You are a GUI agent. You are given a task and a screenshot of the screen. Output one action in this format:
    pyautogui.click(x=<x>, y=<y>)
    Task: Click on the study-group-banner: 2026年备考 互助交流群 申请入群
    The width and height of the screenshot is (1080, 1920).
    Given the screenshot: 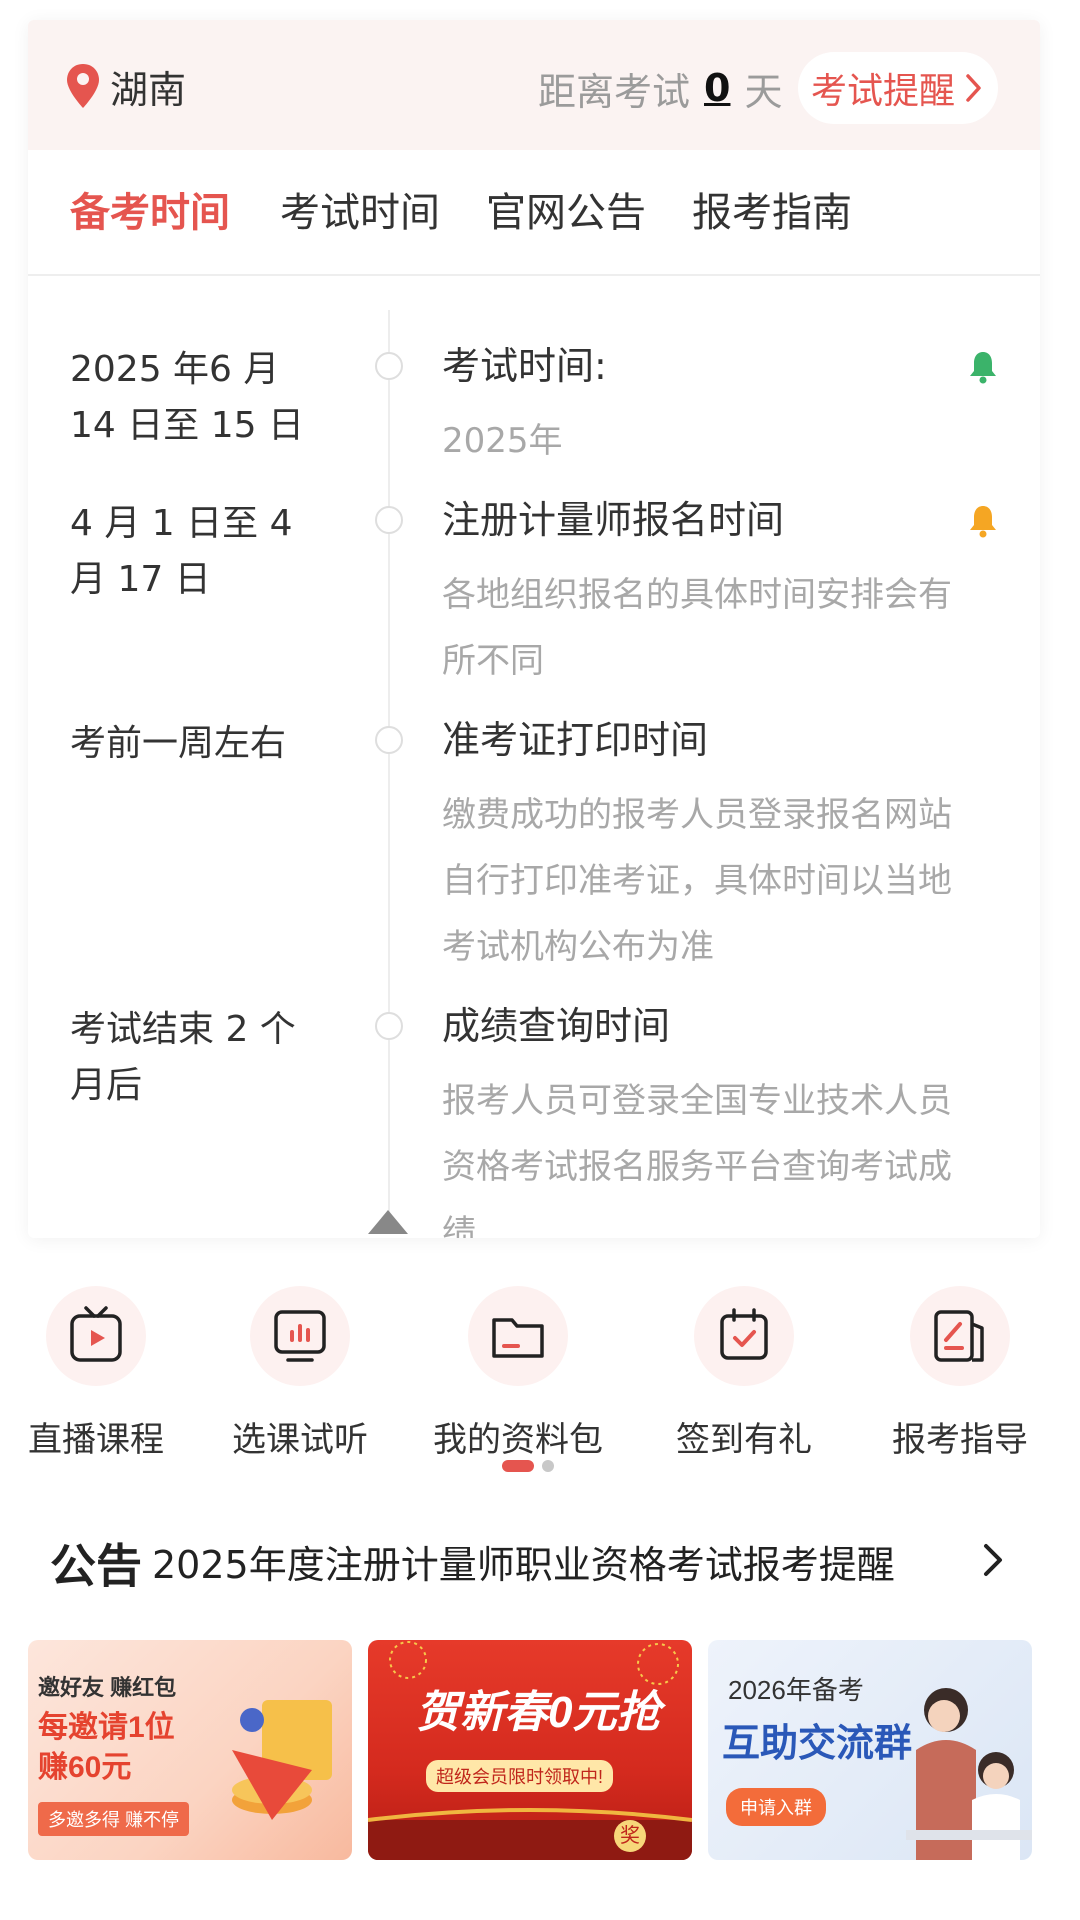 What is the action you would take?
    pyautogui.click(x=870, y=1750)
    